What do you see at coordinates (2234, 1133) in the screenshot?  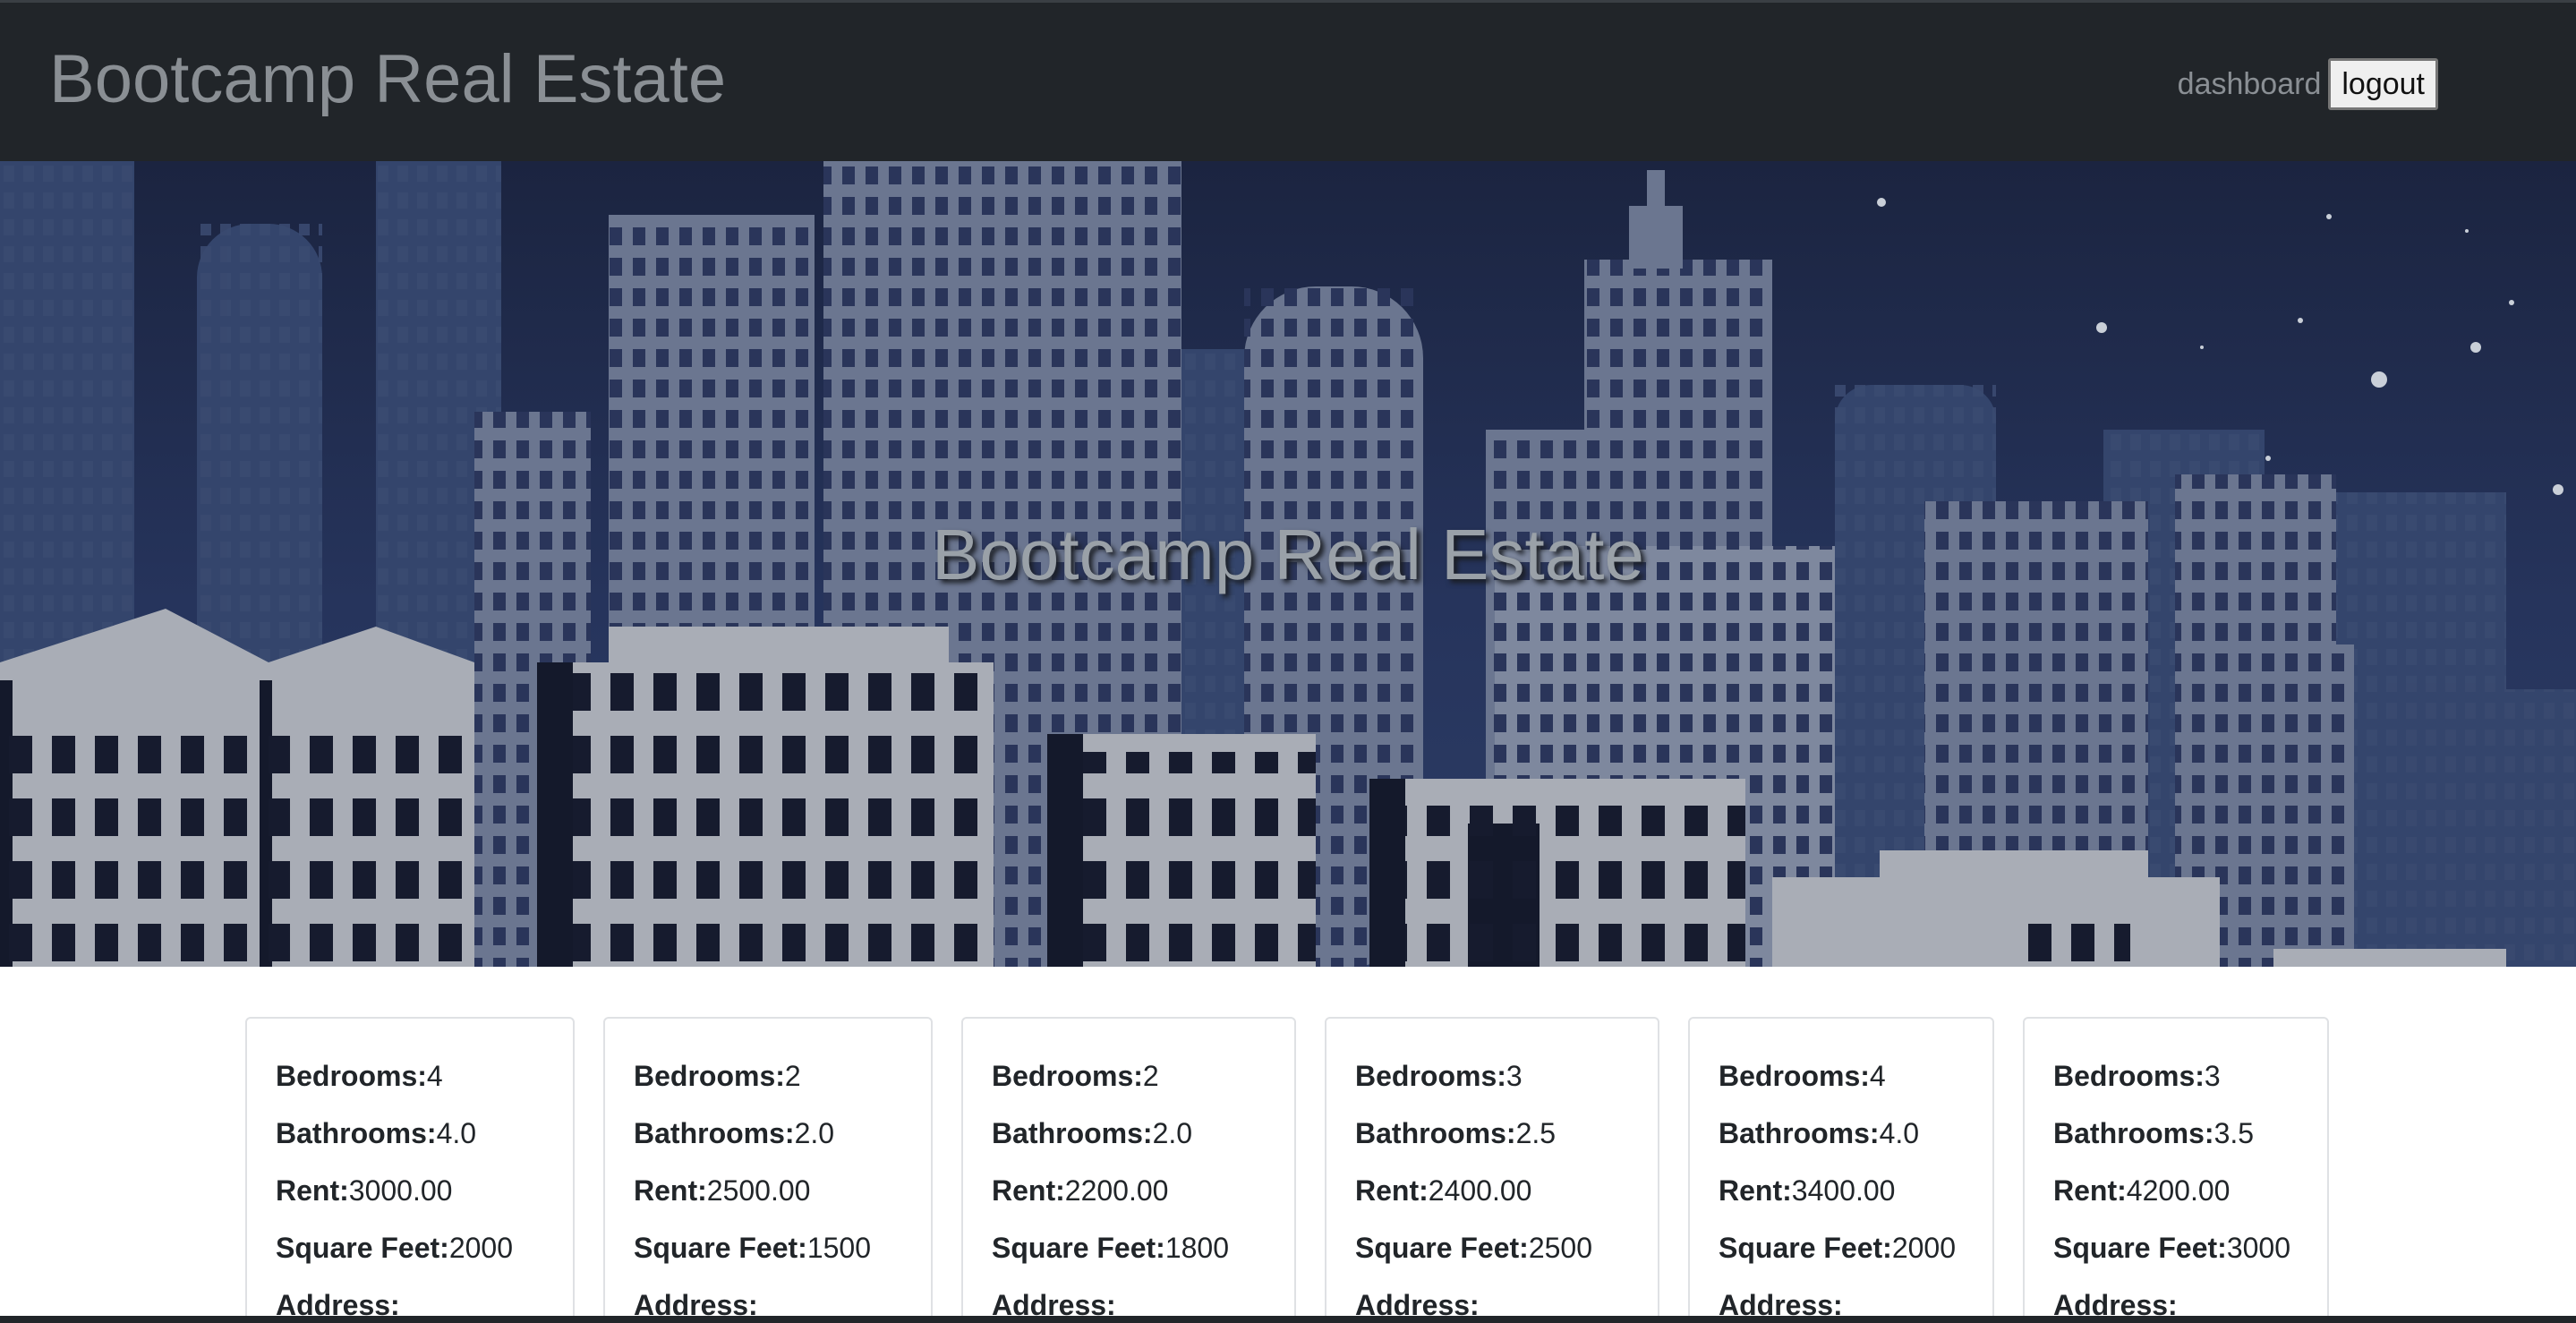 I see `bathrooms-value: 3.5` at bounding box center [2234, 1133].